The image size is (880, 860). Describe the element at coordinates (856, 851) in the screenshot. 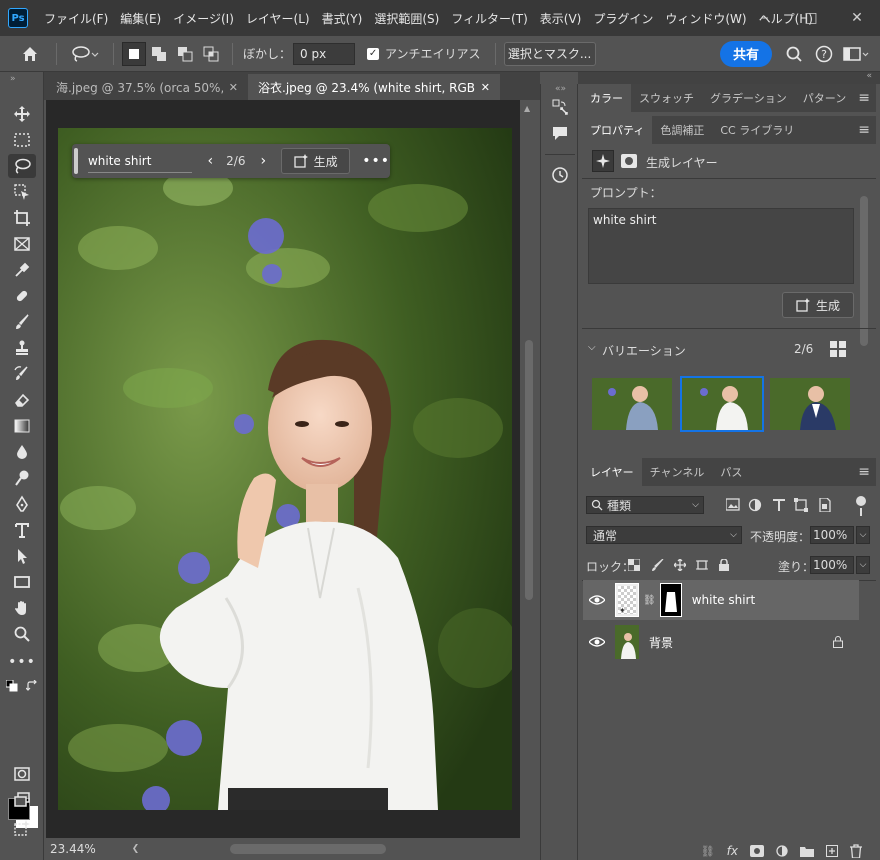

I see `trash-icon` at that location.